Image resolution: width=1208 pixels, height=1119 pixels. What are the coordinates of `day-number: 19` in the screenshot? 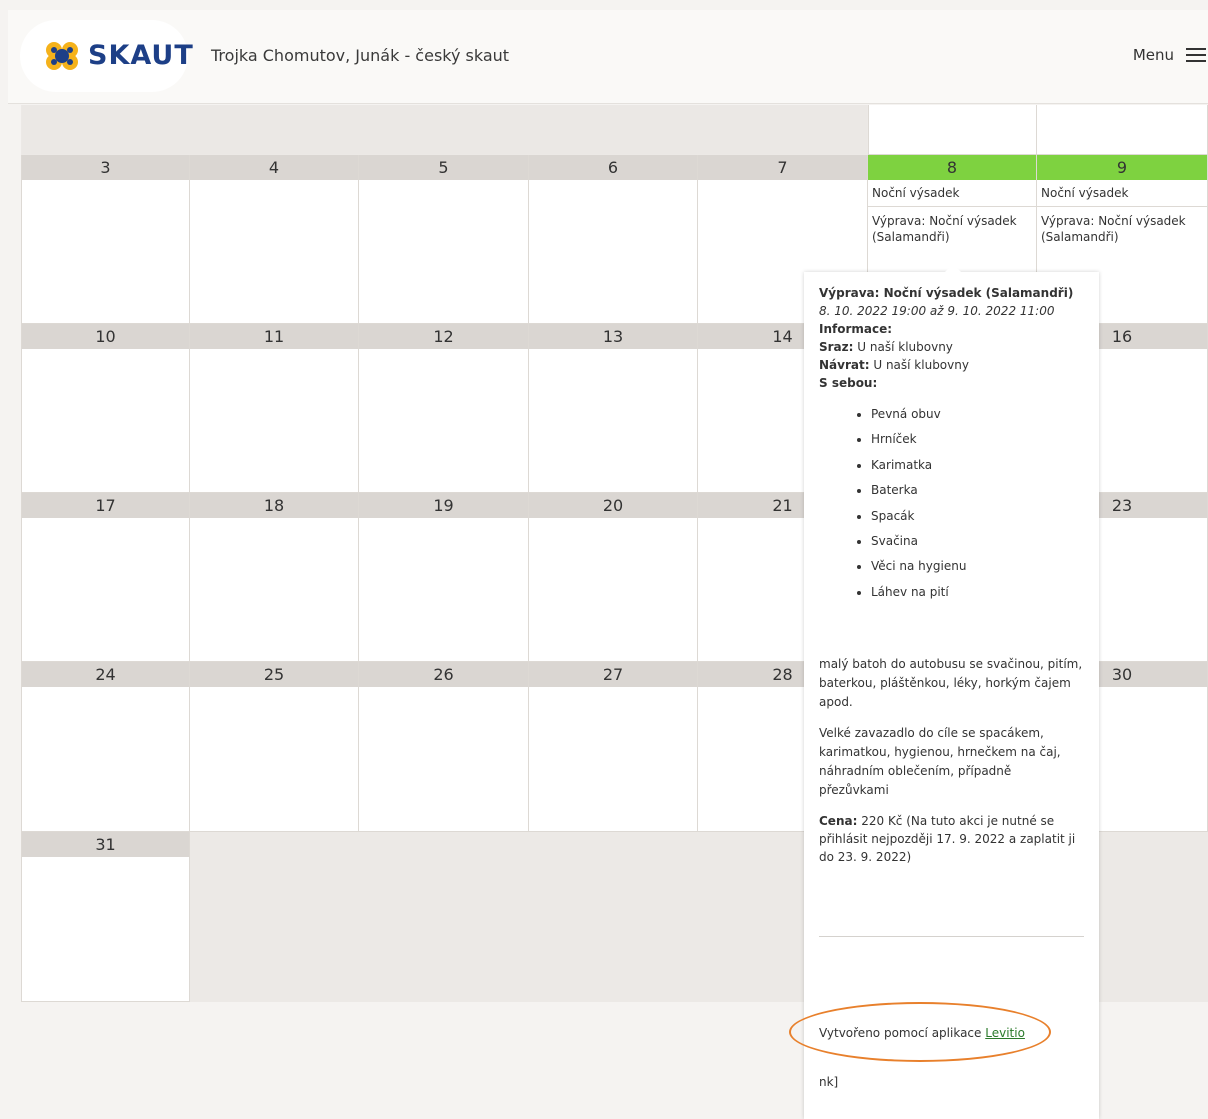 It's located at (443, 505).